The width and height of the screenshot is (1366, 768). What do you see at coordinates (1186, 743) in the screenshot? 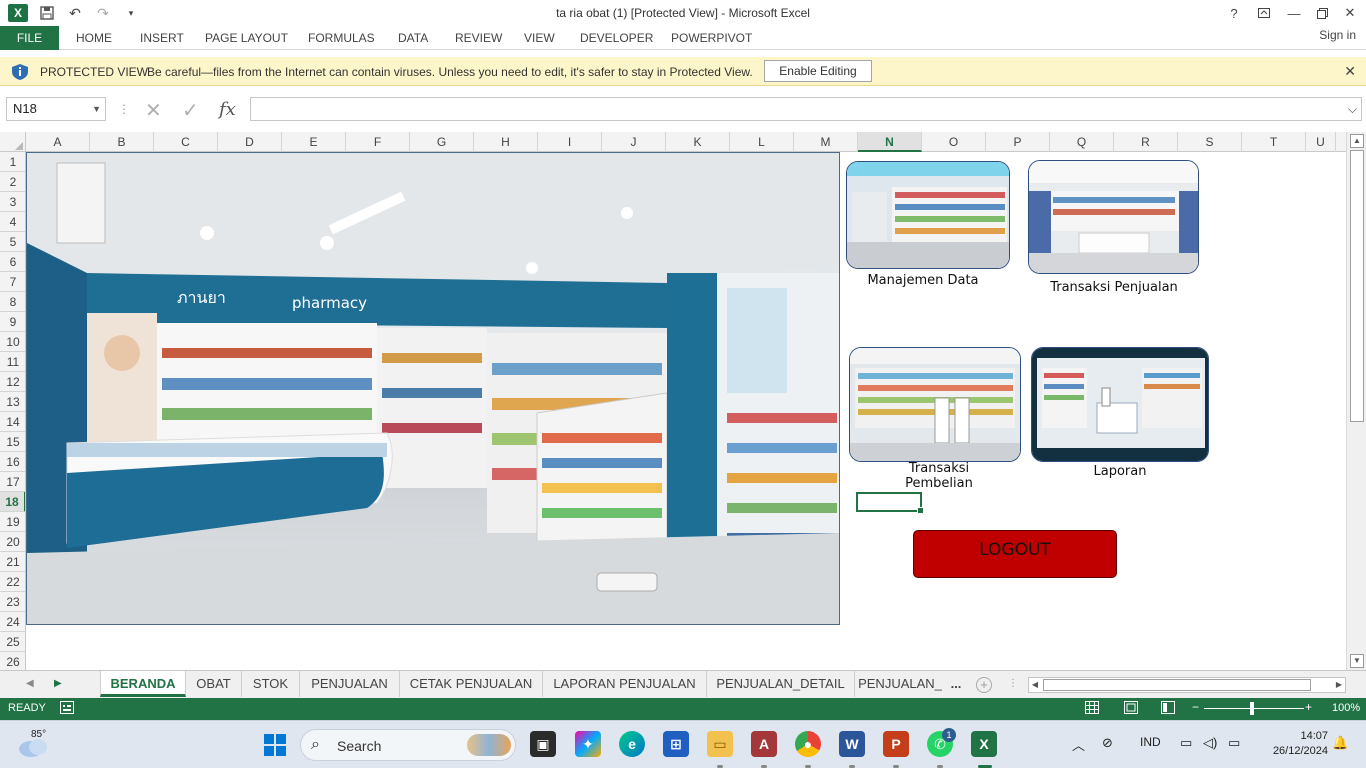
I see `display-icon: ▭` at bounding box center [1186, 743].